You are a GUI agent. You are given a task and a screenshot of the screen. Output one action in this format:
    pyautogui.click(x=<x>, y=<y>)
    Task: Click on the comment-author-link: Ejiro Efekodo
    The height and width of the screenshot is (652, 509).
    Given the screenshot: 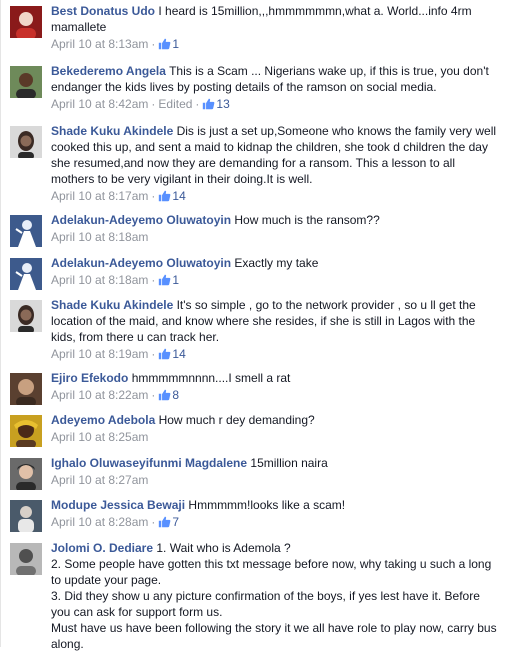 What is the action you would take?
    pyautogui.click(x=89, y=378)
    